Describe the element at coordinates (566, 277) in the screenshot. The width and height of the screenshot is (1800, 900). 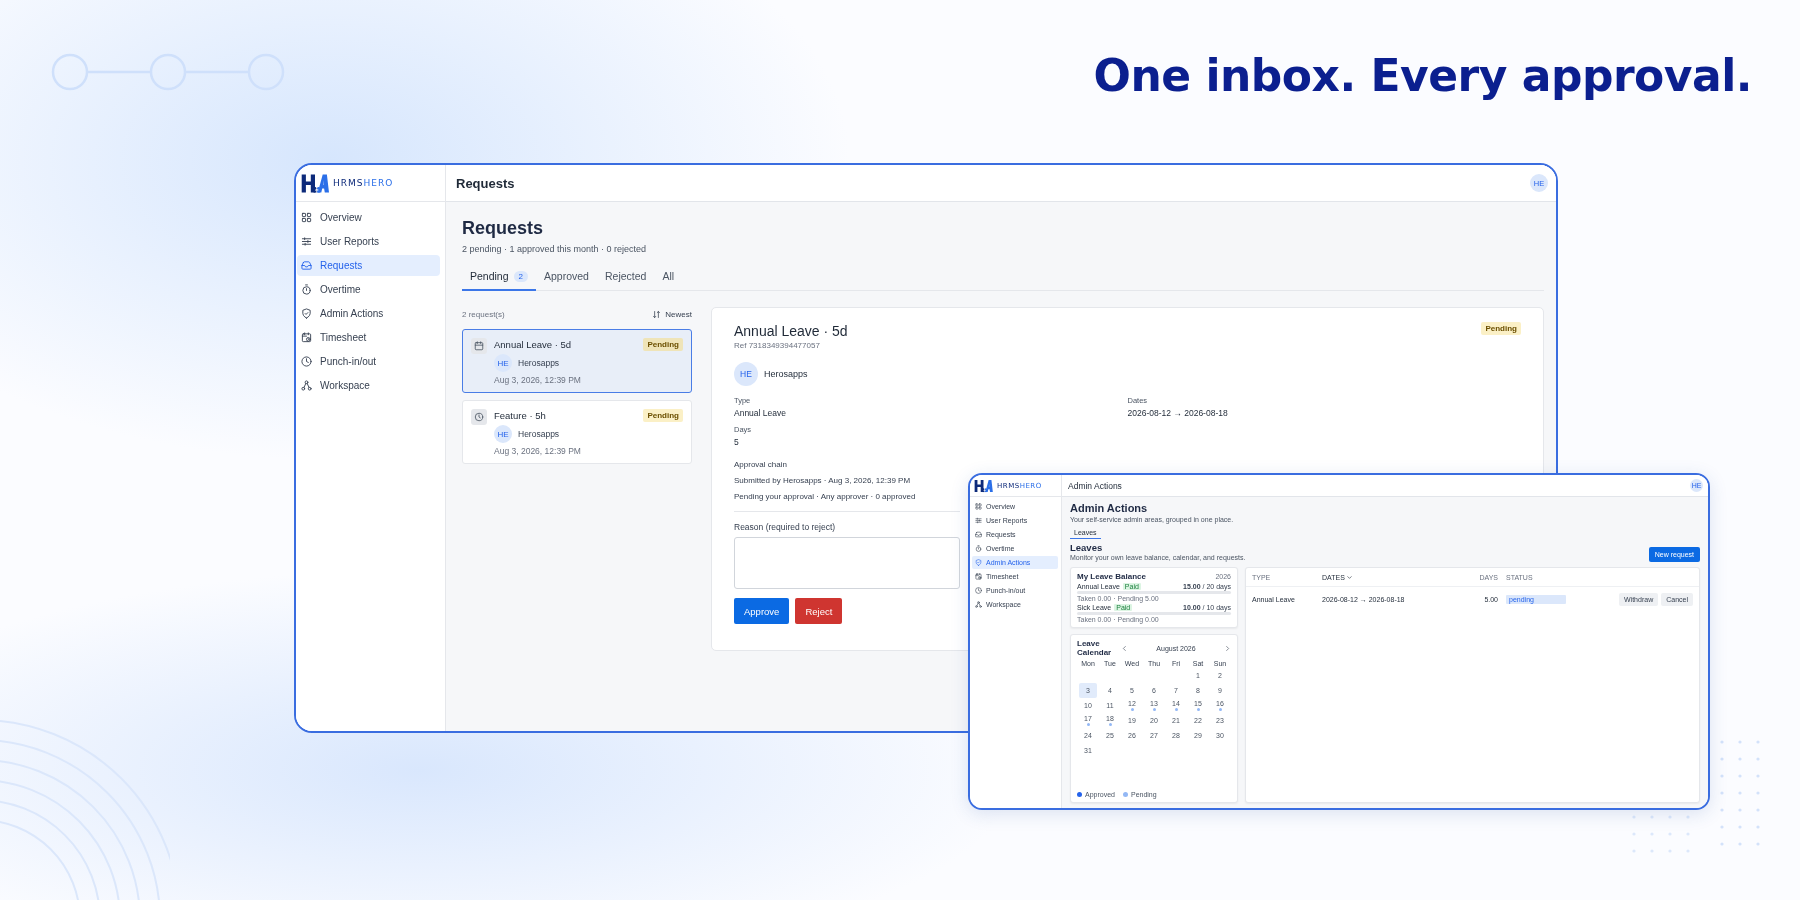
I see `tab: Approved` at that location.